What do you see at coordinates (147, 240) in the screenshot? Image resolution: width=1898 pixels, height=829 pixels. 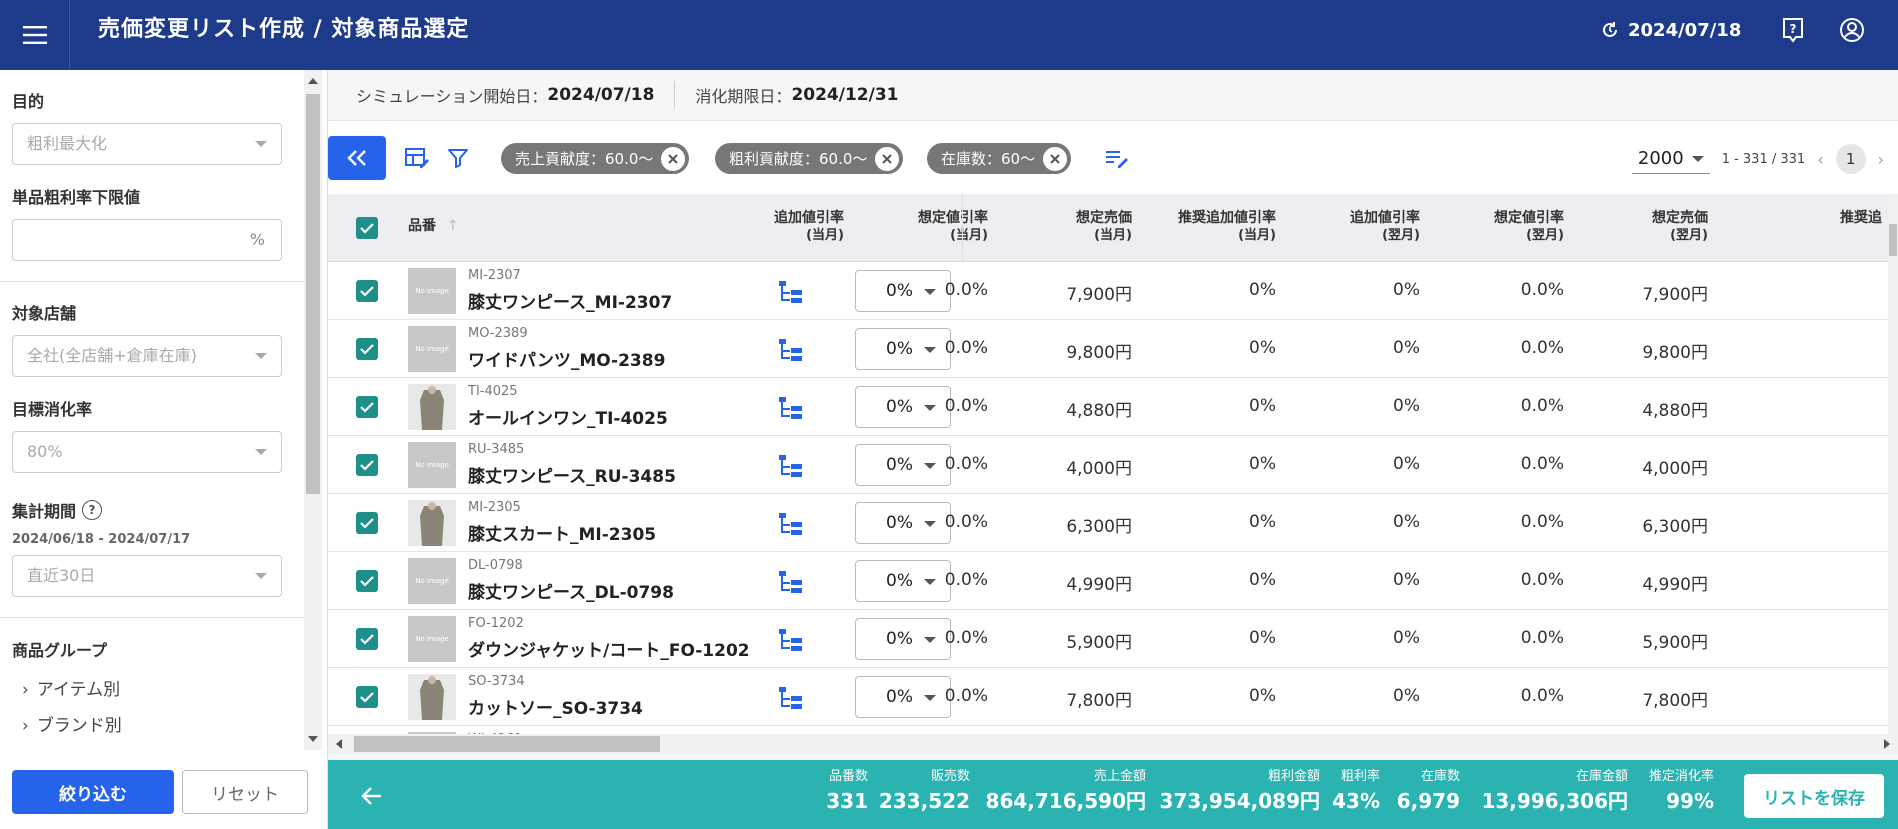 I see `min-margin-input: %` at bounding box center [147, 240].